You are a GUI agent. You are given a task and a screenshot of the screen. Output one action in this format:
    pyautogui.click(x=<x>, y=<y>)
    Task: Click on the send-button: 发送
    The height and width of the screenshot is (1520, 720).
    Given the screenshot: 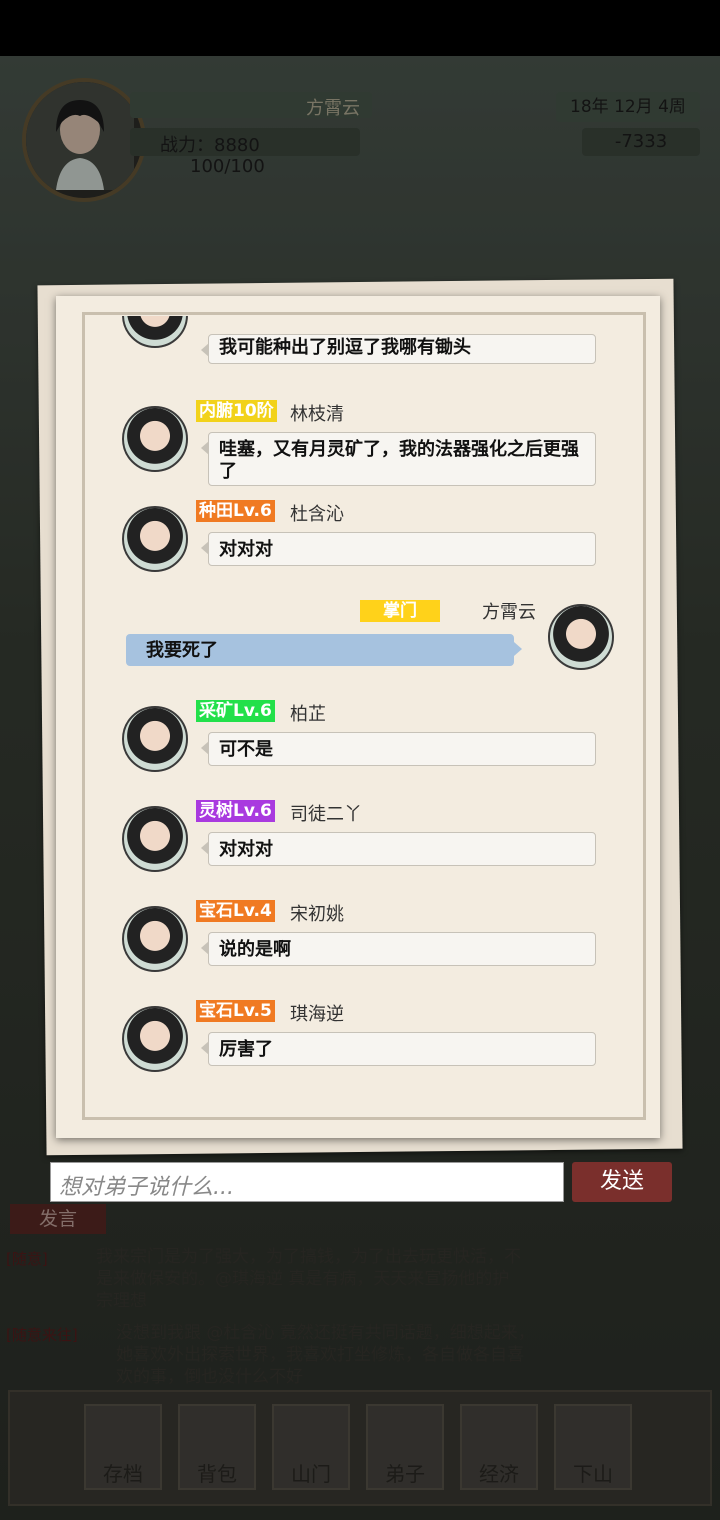 What is the action you would take?
    pyautogui.click(x=622, y=1182)
    